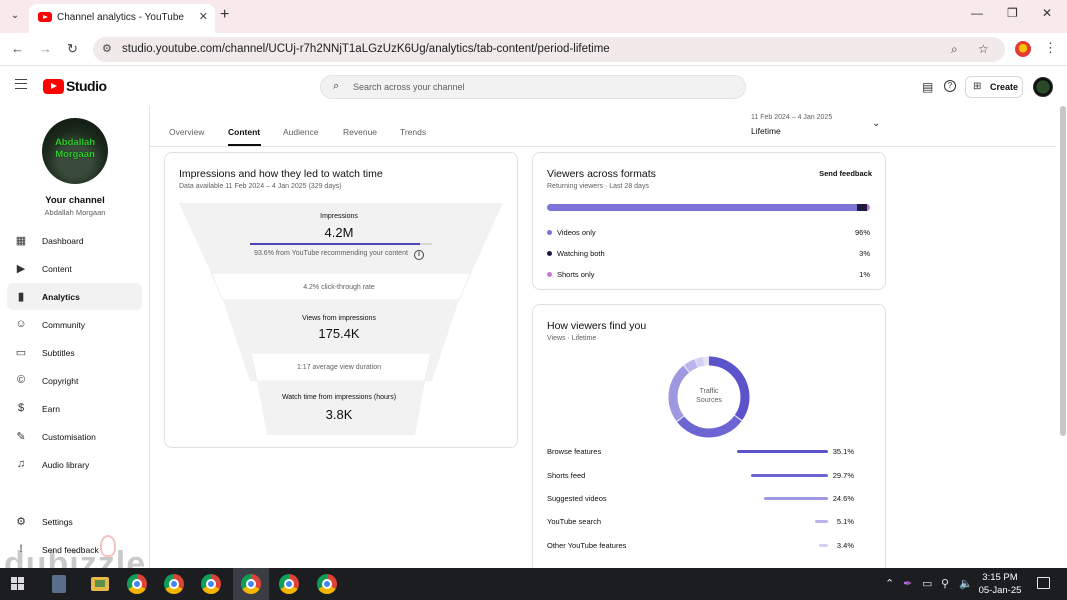  I want to click on star-icon: ☆, so click(983, 49).